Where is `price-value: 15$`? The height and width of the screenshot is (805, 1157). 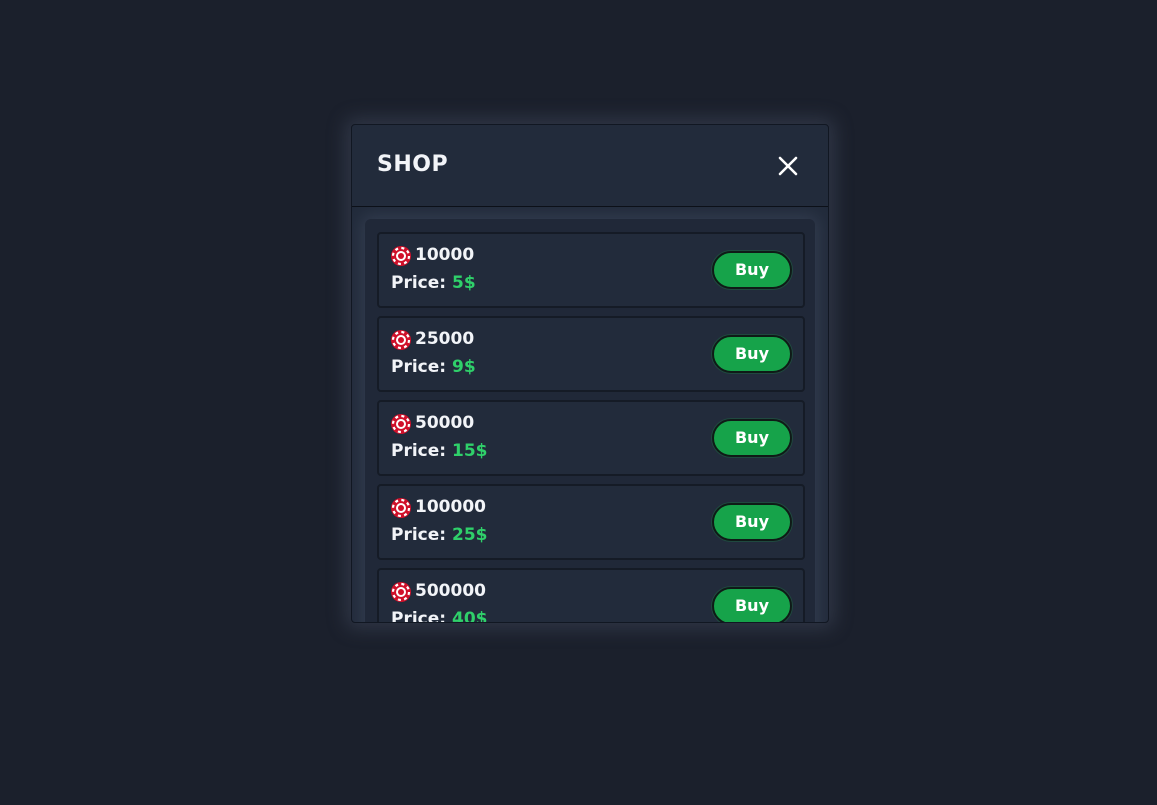
price-value: 15$ is located at coordinates (470, 451).